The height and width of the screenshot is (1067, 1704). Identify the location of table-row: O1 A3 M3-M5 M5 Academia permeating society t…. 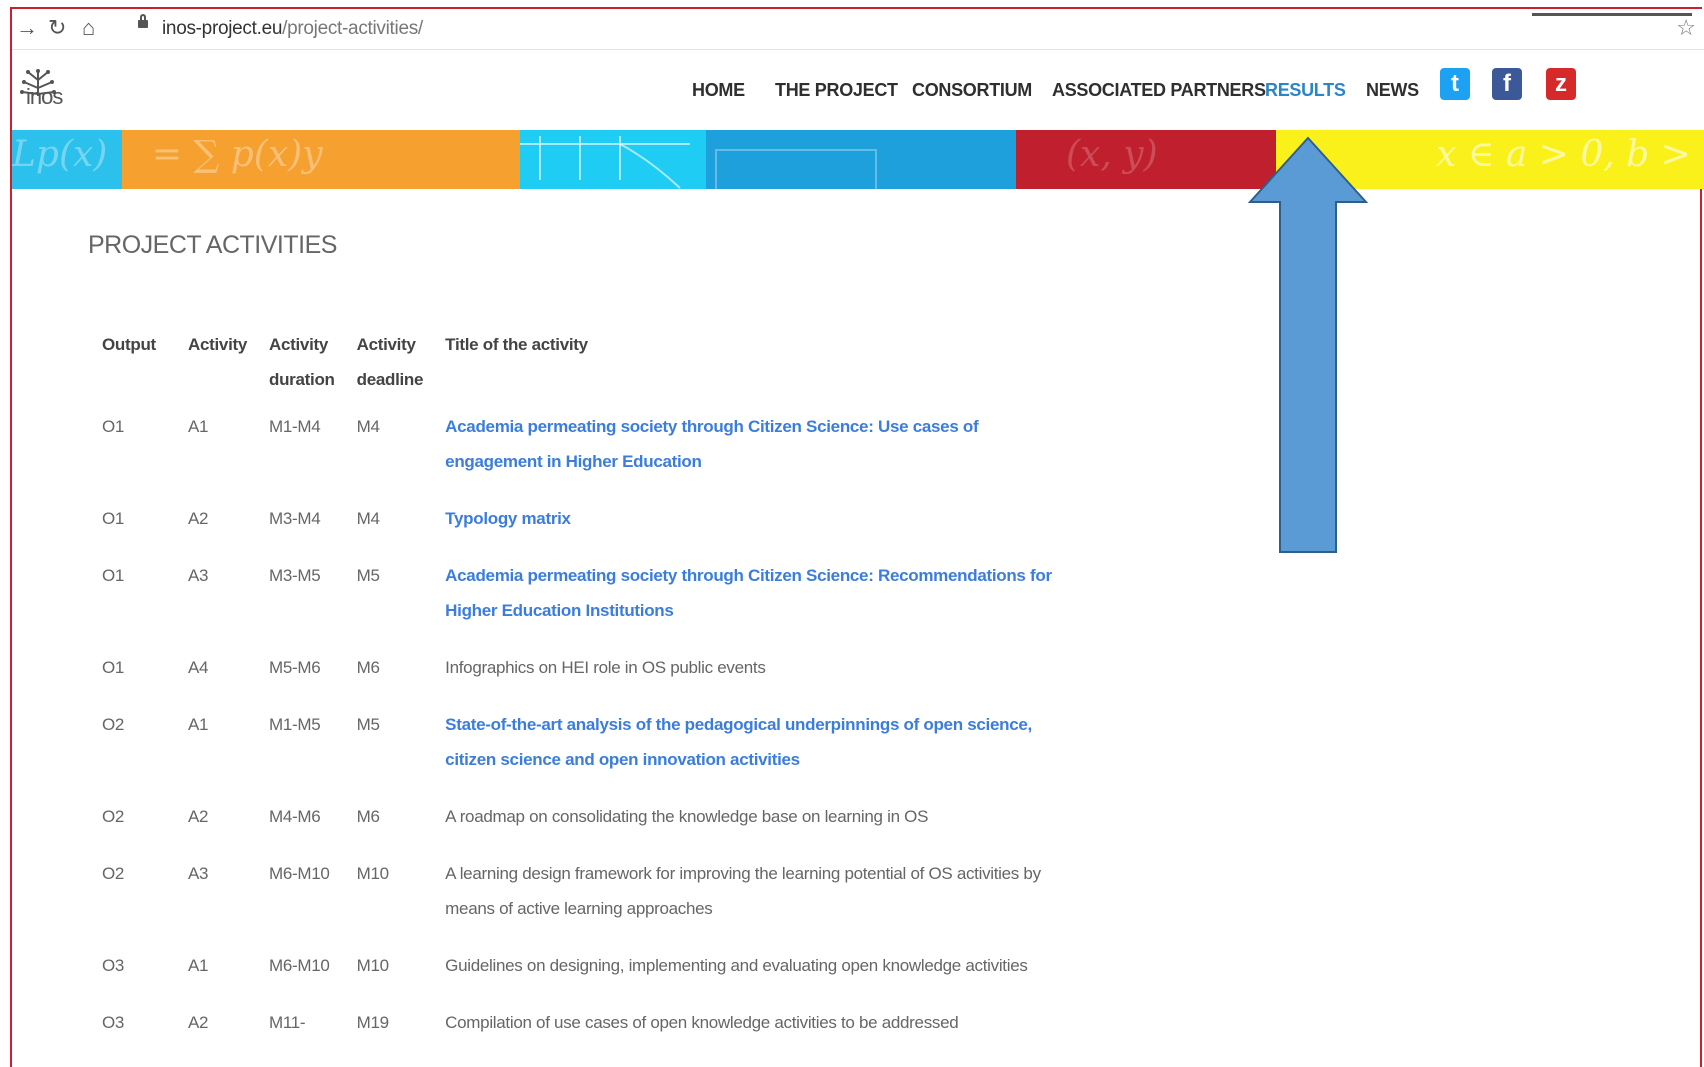
(583, 582).